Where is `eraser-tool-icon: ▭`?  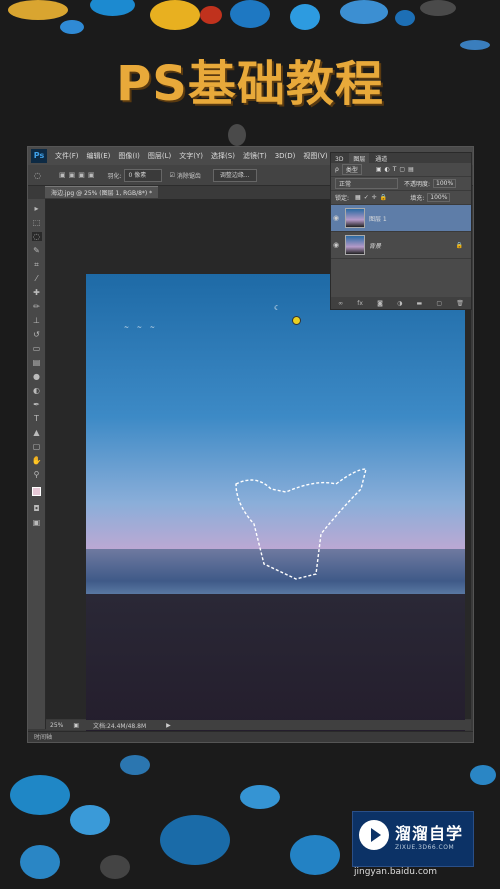
eraser-tool-icon: ▭ is located at coordinates (37, 348).